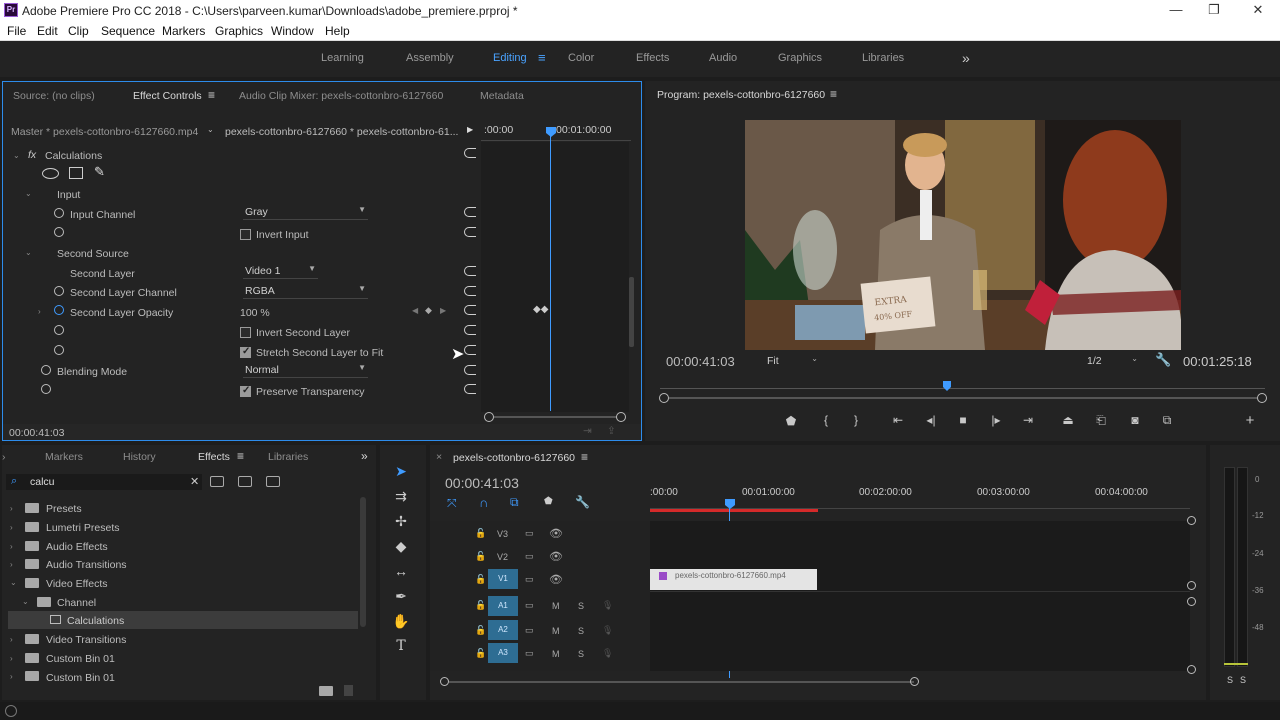 The image size is (1280, 720). I want to click on track-select-tool-icon: ⇉, so click(401, 496).